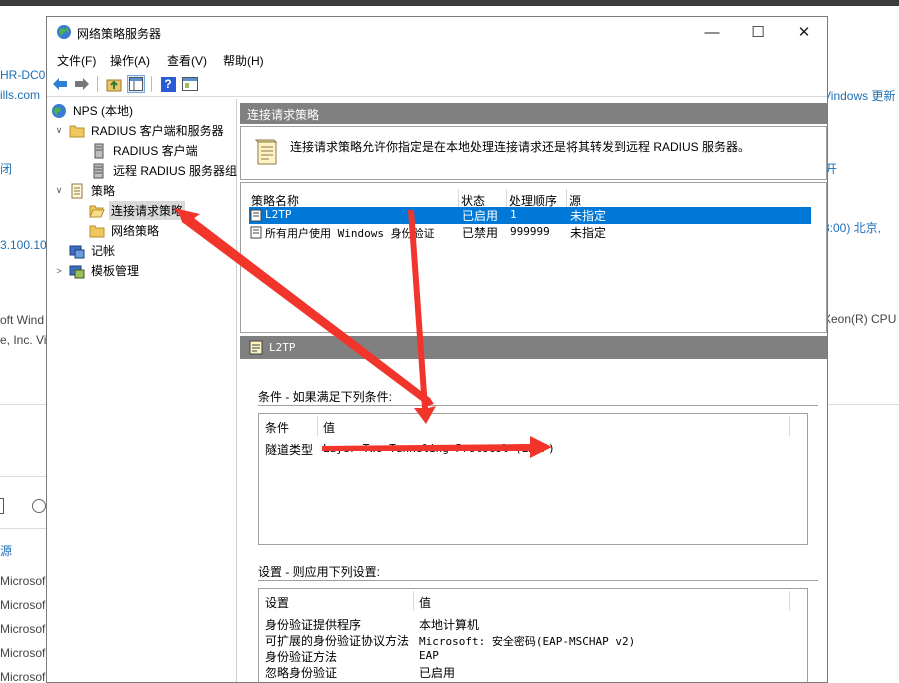 This screenshot has width=899, height=683. What do you see at coordinates (77, 131) in the screenshot?
I see `folder-icon` at bounding box center [77, 131].